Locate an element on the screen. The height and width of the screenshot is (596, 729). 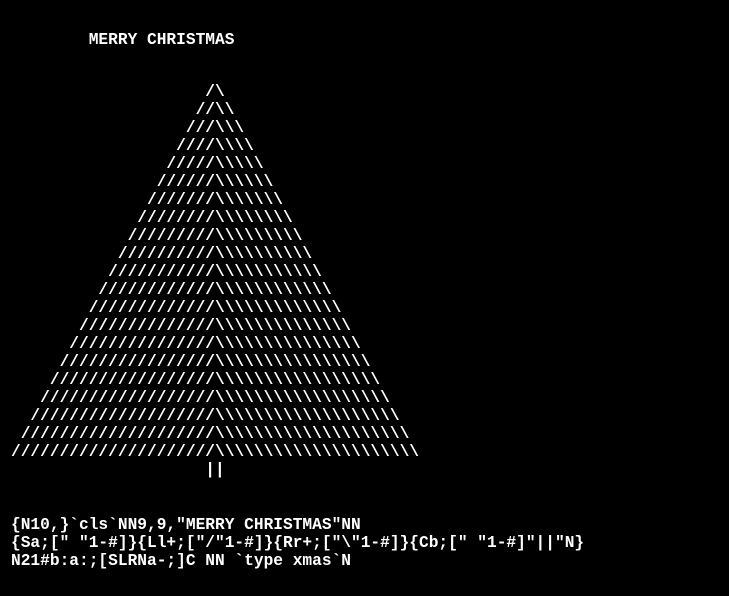
tree-row: ///////////////////\\\\\\\\\\\\\\\\\\\ is located at coordinates (205, 416).